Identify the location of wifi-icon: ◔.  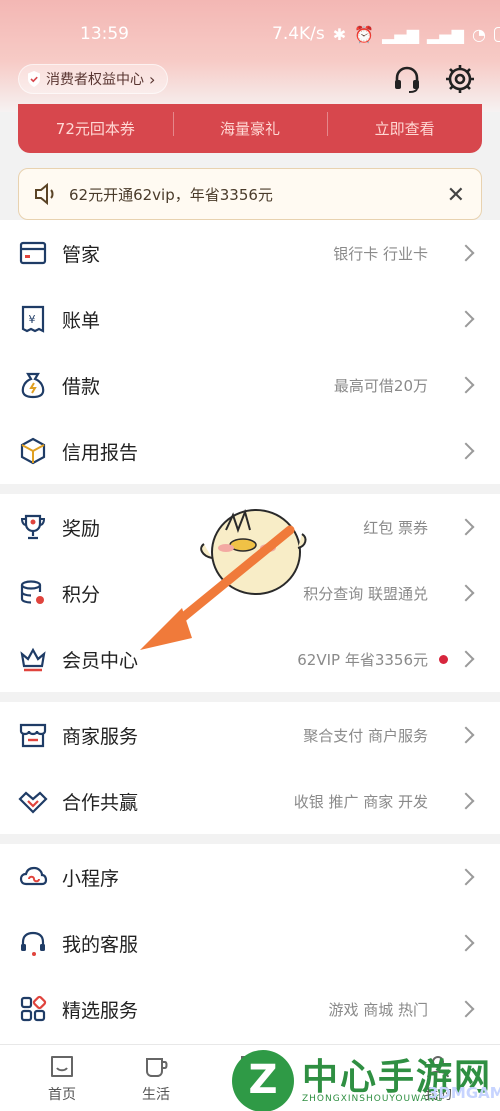
(478, 34).